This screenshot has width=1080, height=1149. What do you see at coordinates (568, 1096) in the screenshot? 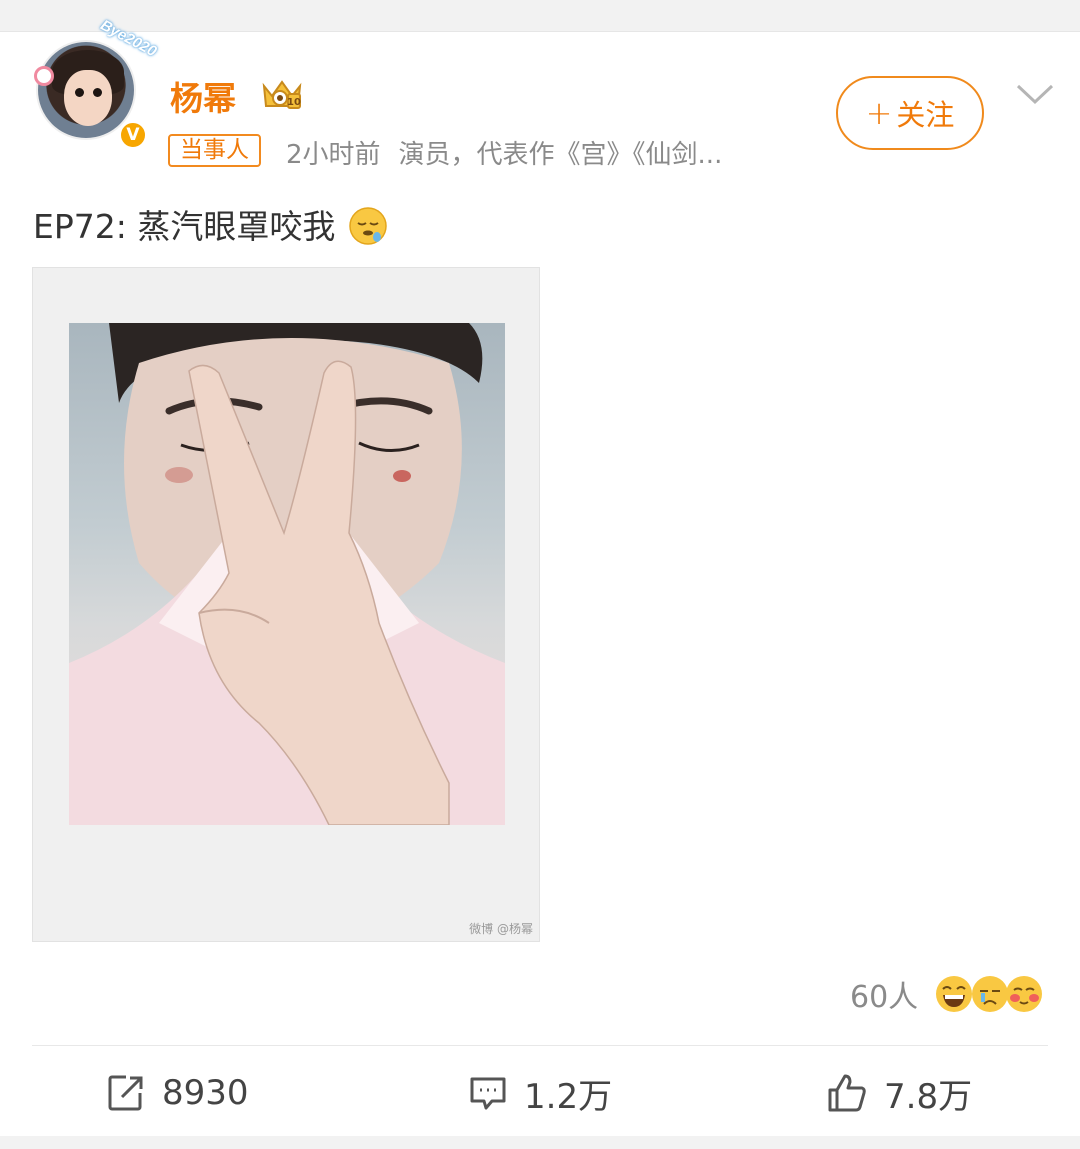
I see `comment-count: 1.2万` at bounding box center [568, 1096].